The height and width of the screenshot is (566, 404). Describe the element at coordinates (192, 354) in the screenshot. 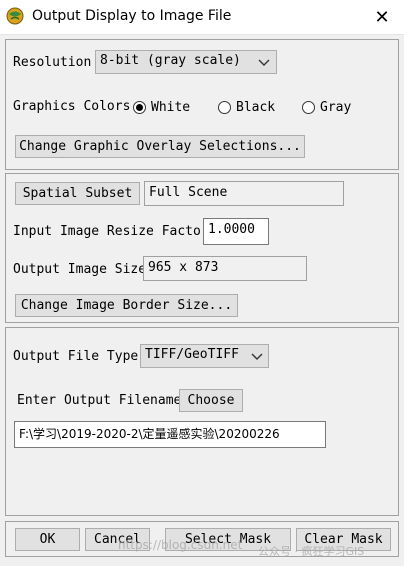

I see `file-type-value: TIFF/GeoTIFF` at that location.